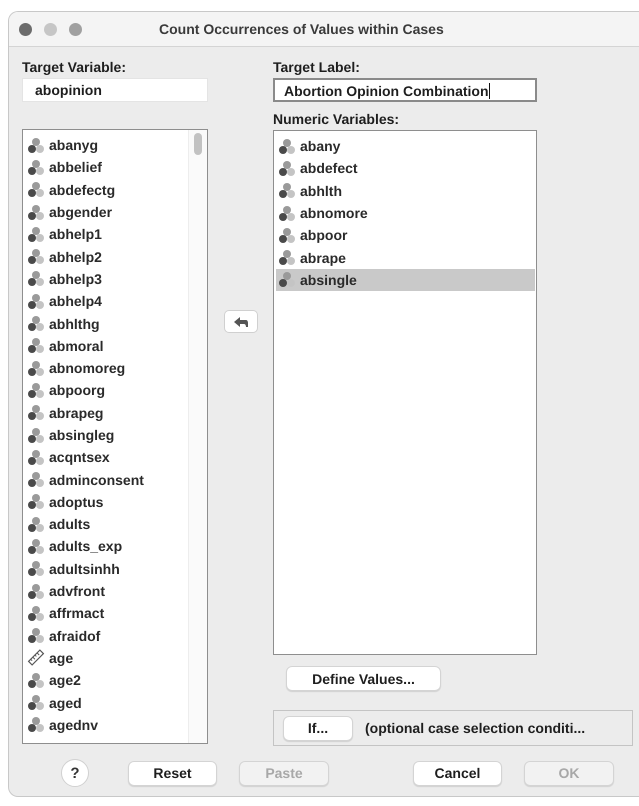  What do you see at coordinates (75, 234) in the screenshot?
I see `list-item: abhelp1` at bounding box center [75, 234].